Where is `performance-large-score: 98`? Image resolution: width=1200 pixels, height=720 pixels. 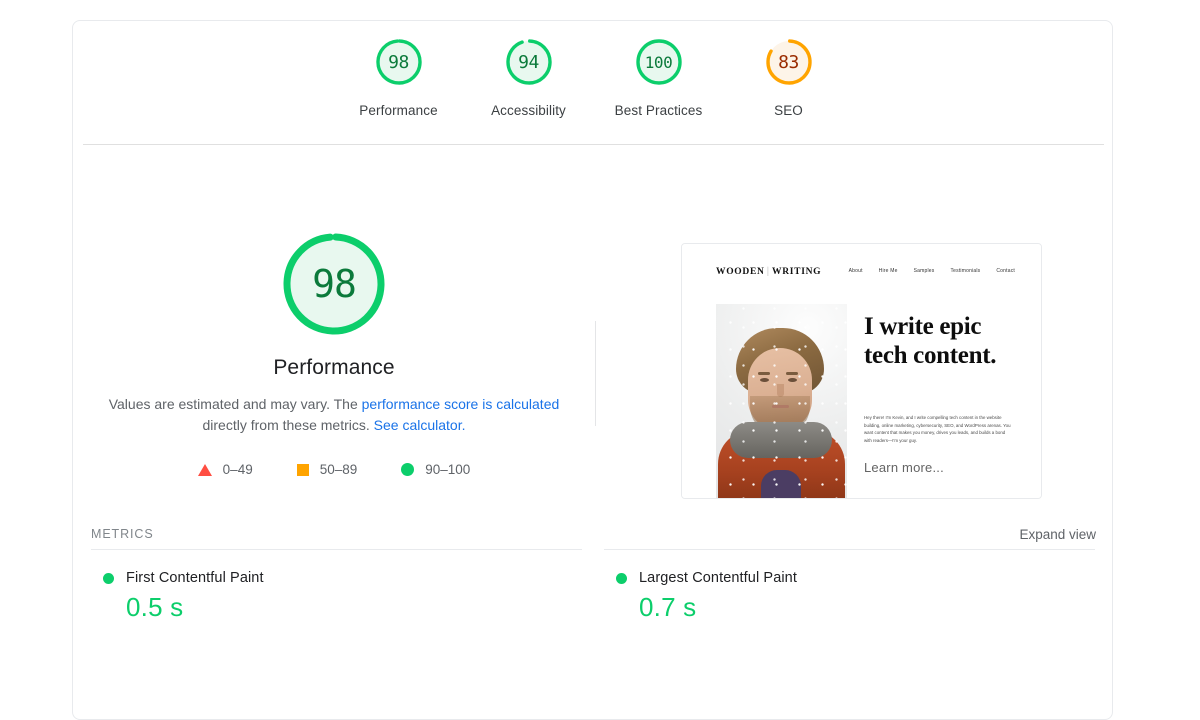
performance-large-score: 98 is located at coordinates (334, 284).